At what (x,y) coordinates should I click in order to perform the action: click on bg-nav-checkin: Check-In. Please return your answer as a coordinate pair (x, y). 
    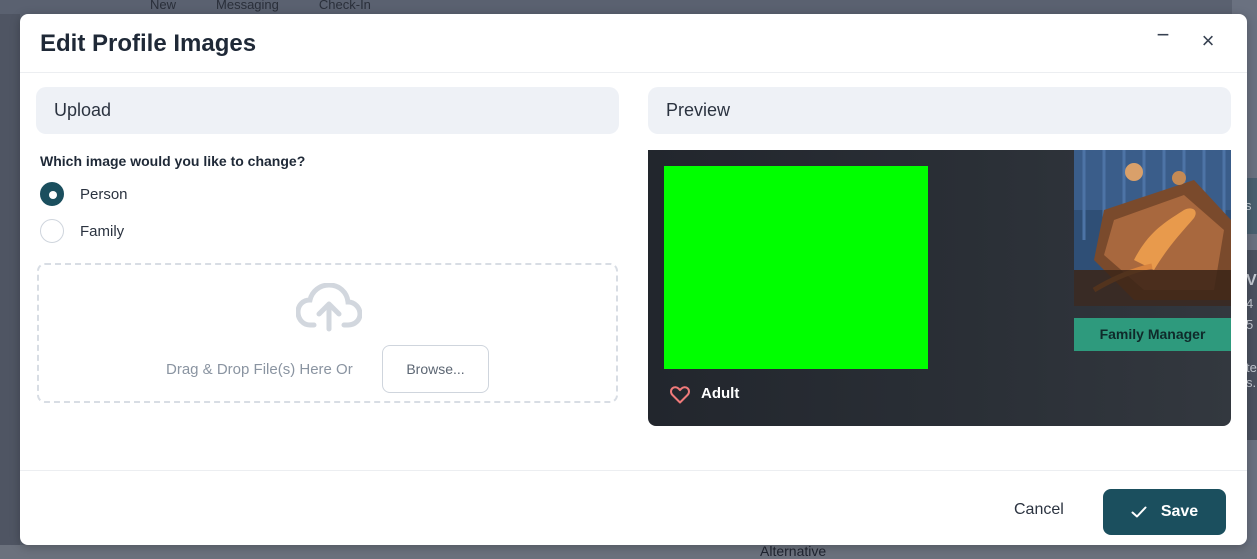
    Looking at the image, I should click on (344, 6).